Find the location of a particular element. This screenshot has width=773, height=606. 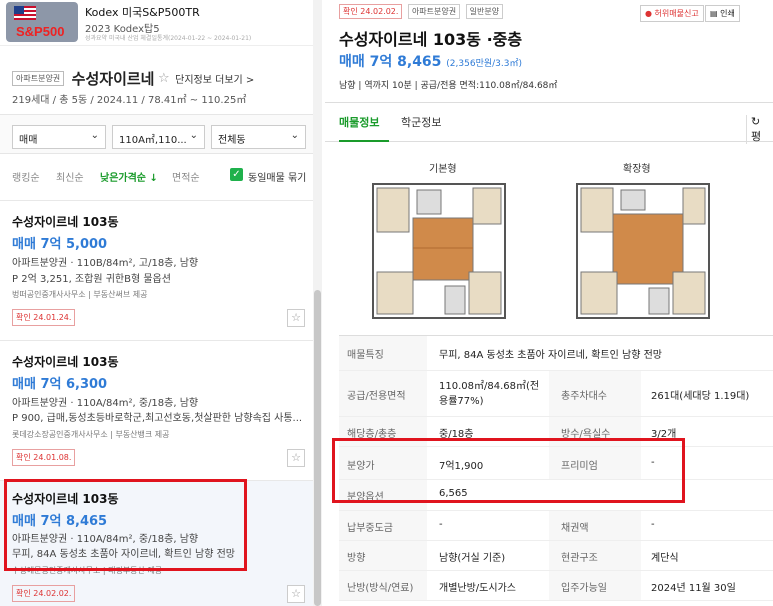

print-label: 인쇄 is located at coordinates (727, 13).